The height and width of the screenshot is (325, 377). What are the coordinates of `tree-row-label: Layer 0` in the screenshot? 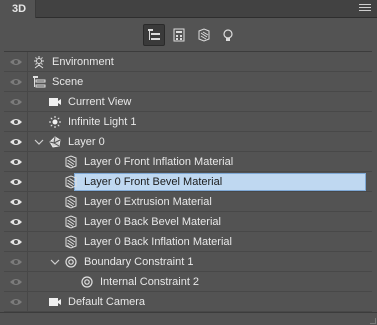 It's located at (86, 142).